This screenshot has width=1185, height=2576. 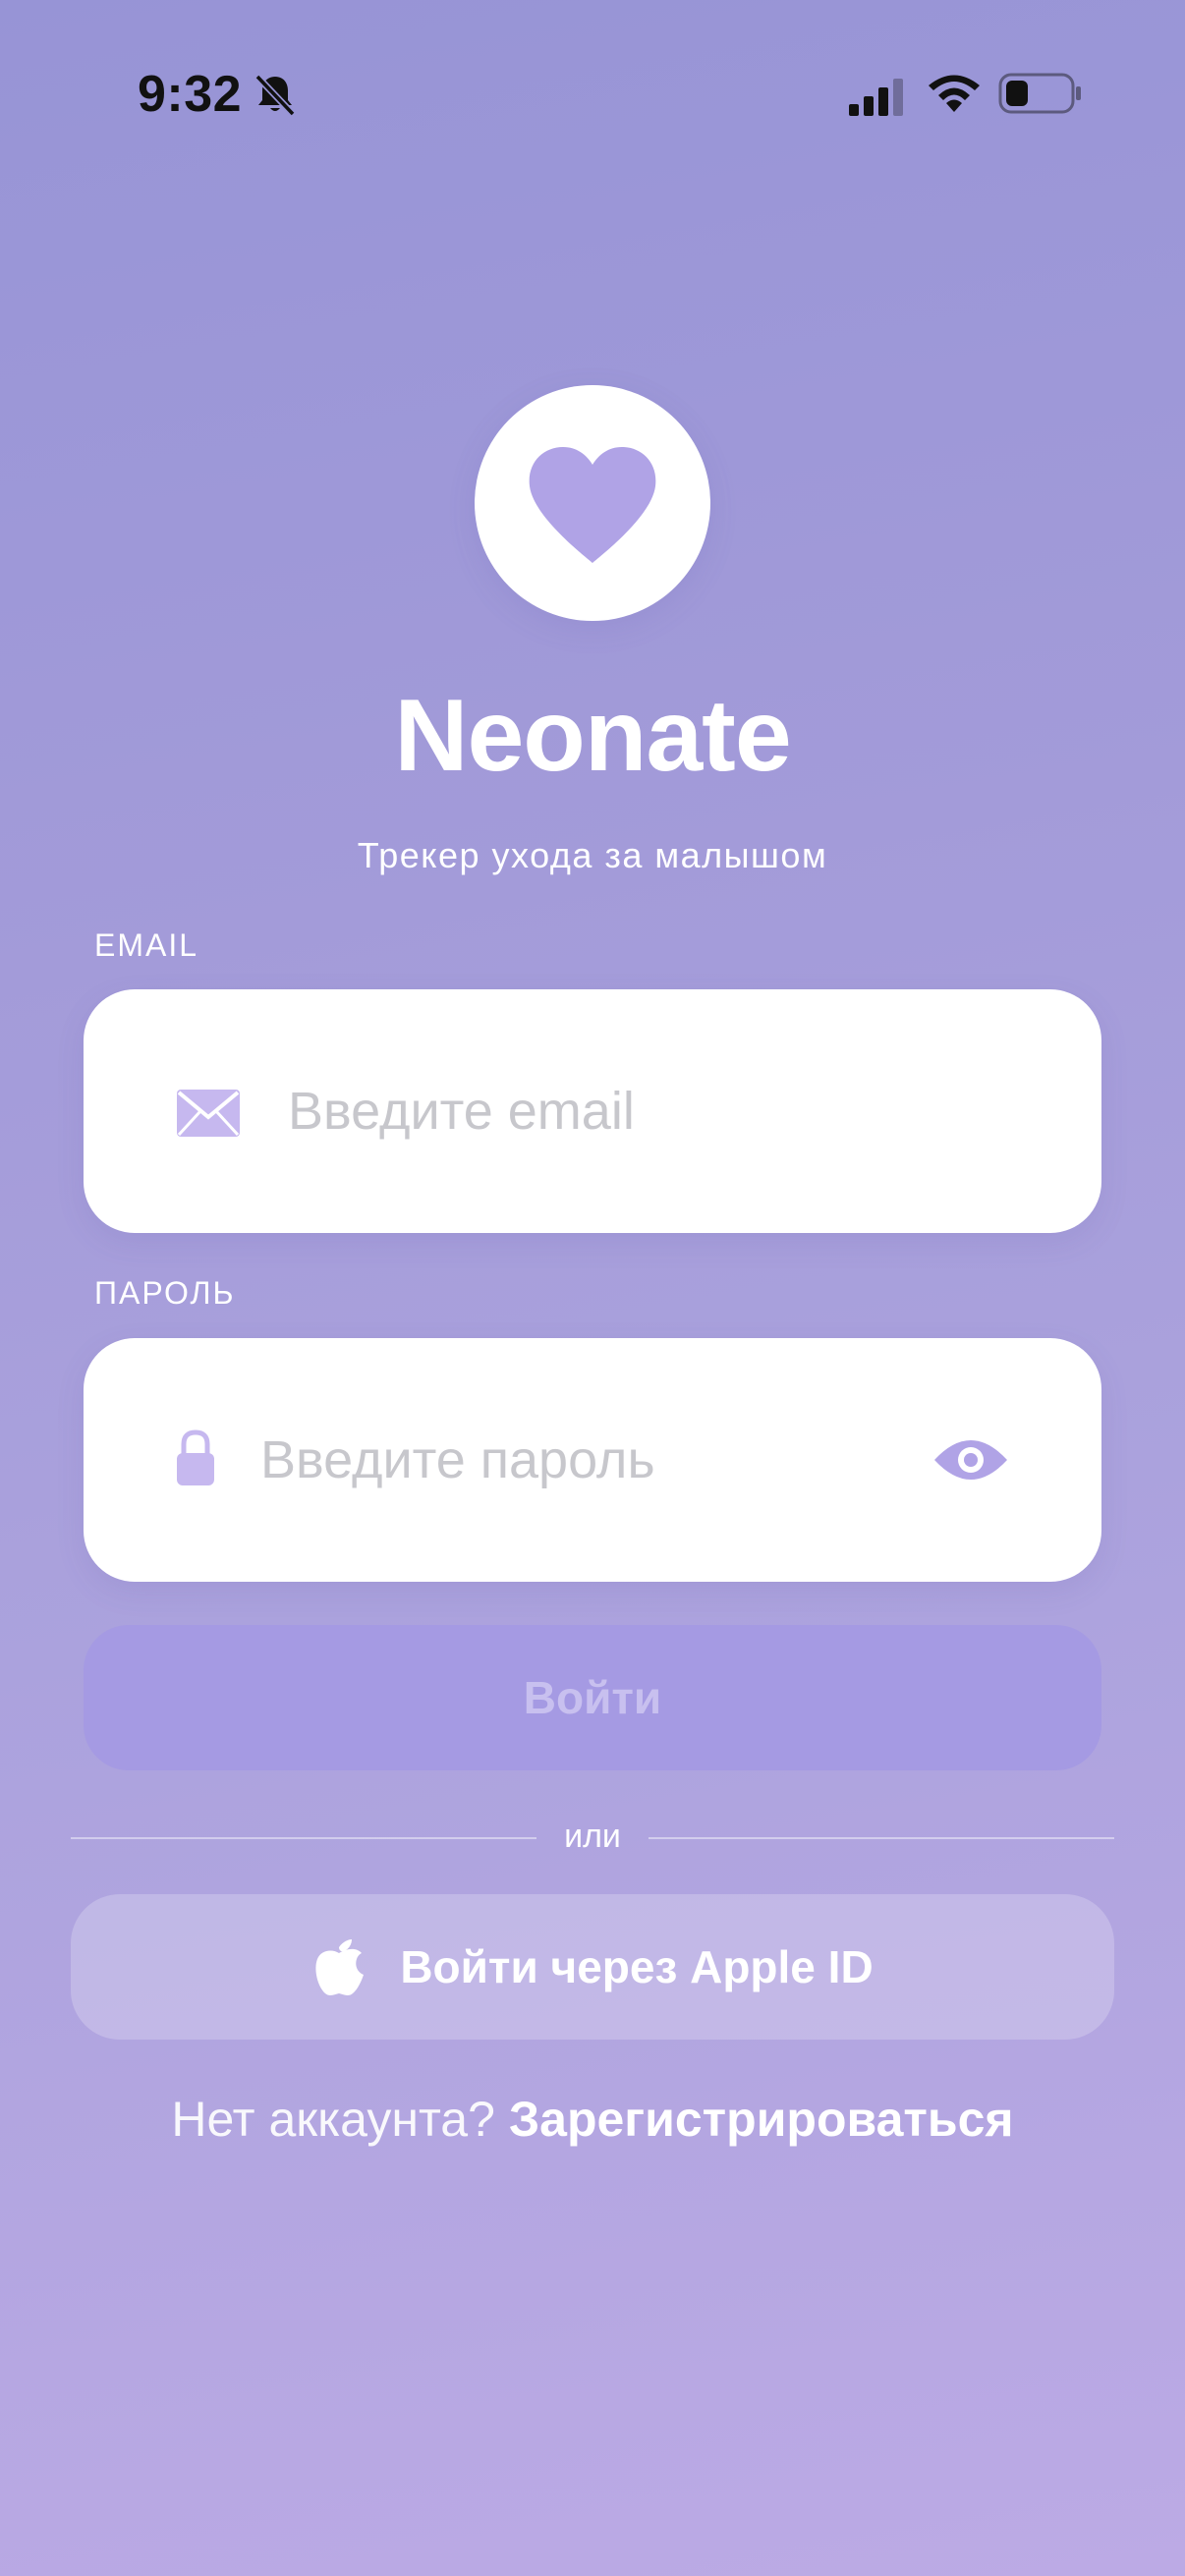 I want to click on password-field-card, so click(x=592, y=1460).